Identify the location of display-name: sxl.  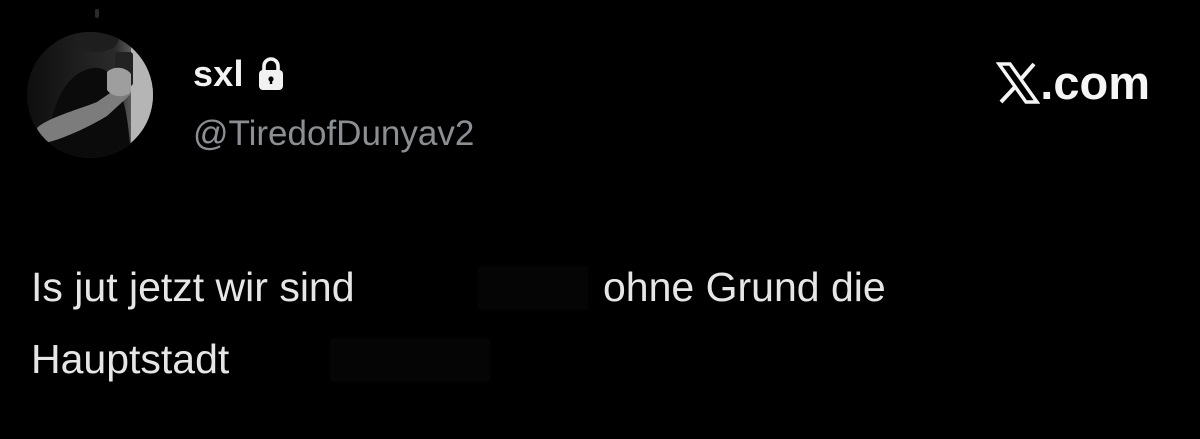
(218, 74).